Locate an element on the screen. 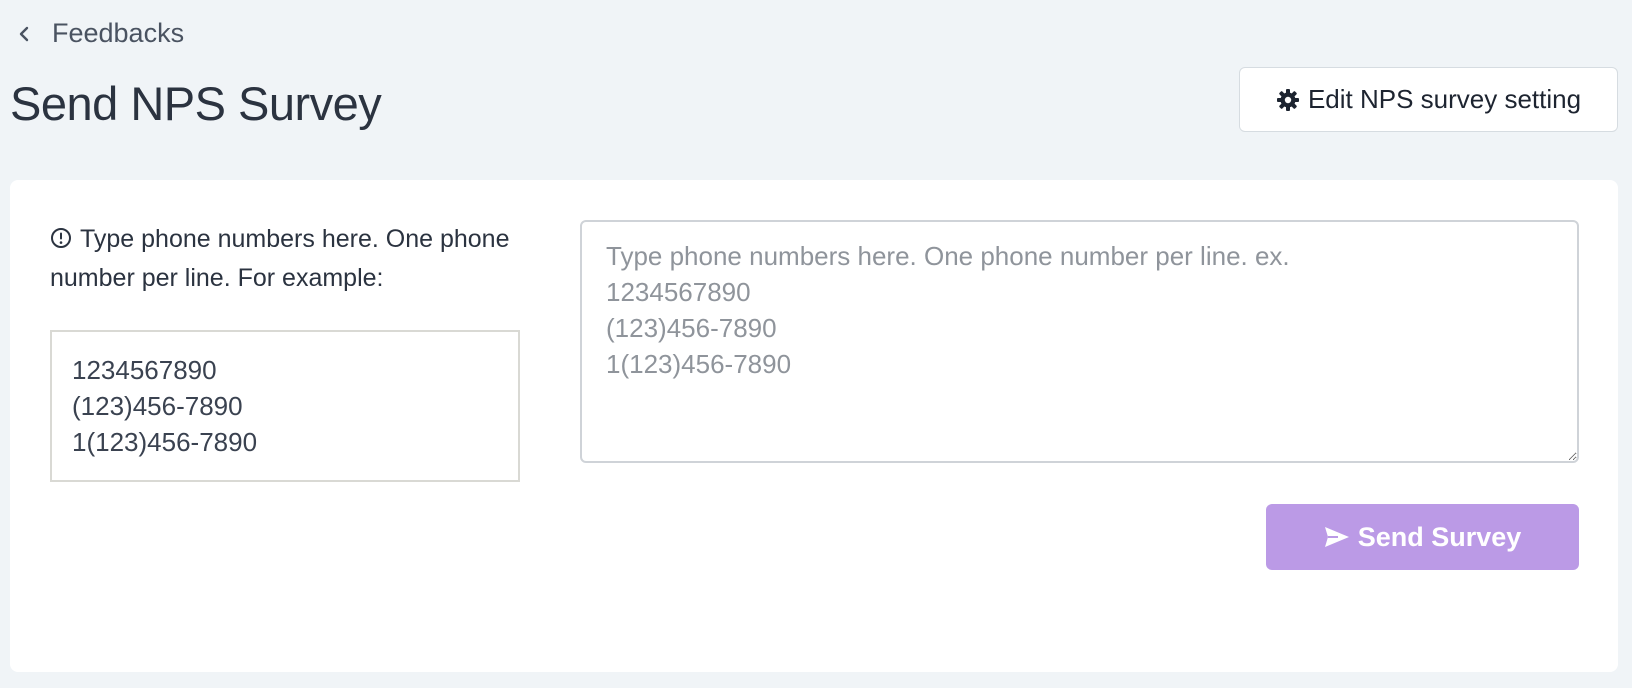  send-survey-button: Send Survey is located at coordinates (1422, 537).